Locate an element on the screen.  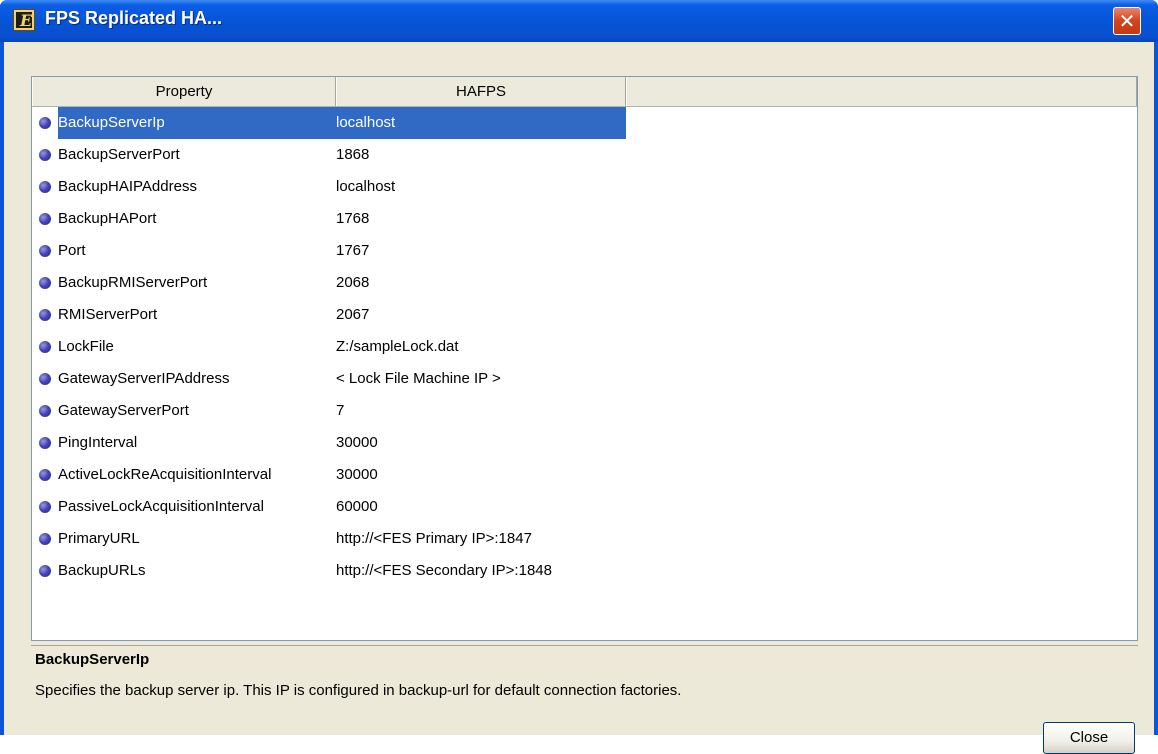
table-row: BackupURLs http://<FES Secondary IP>:1848 is located at coordinates (584, 571).